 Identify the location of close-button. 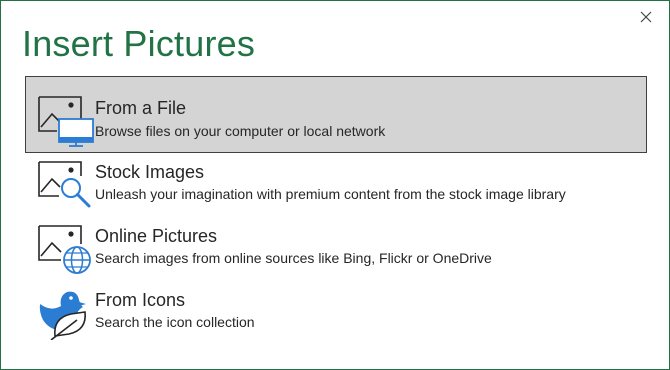
(646, 17).